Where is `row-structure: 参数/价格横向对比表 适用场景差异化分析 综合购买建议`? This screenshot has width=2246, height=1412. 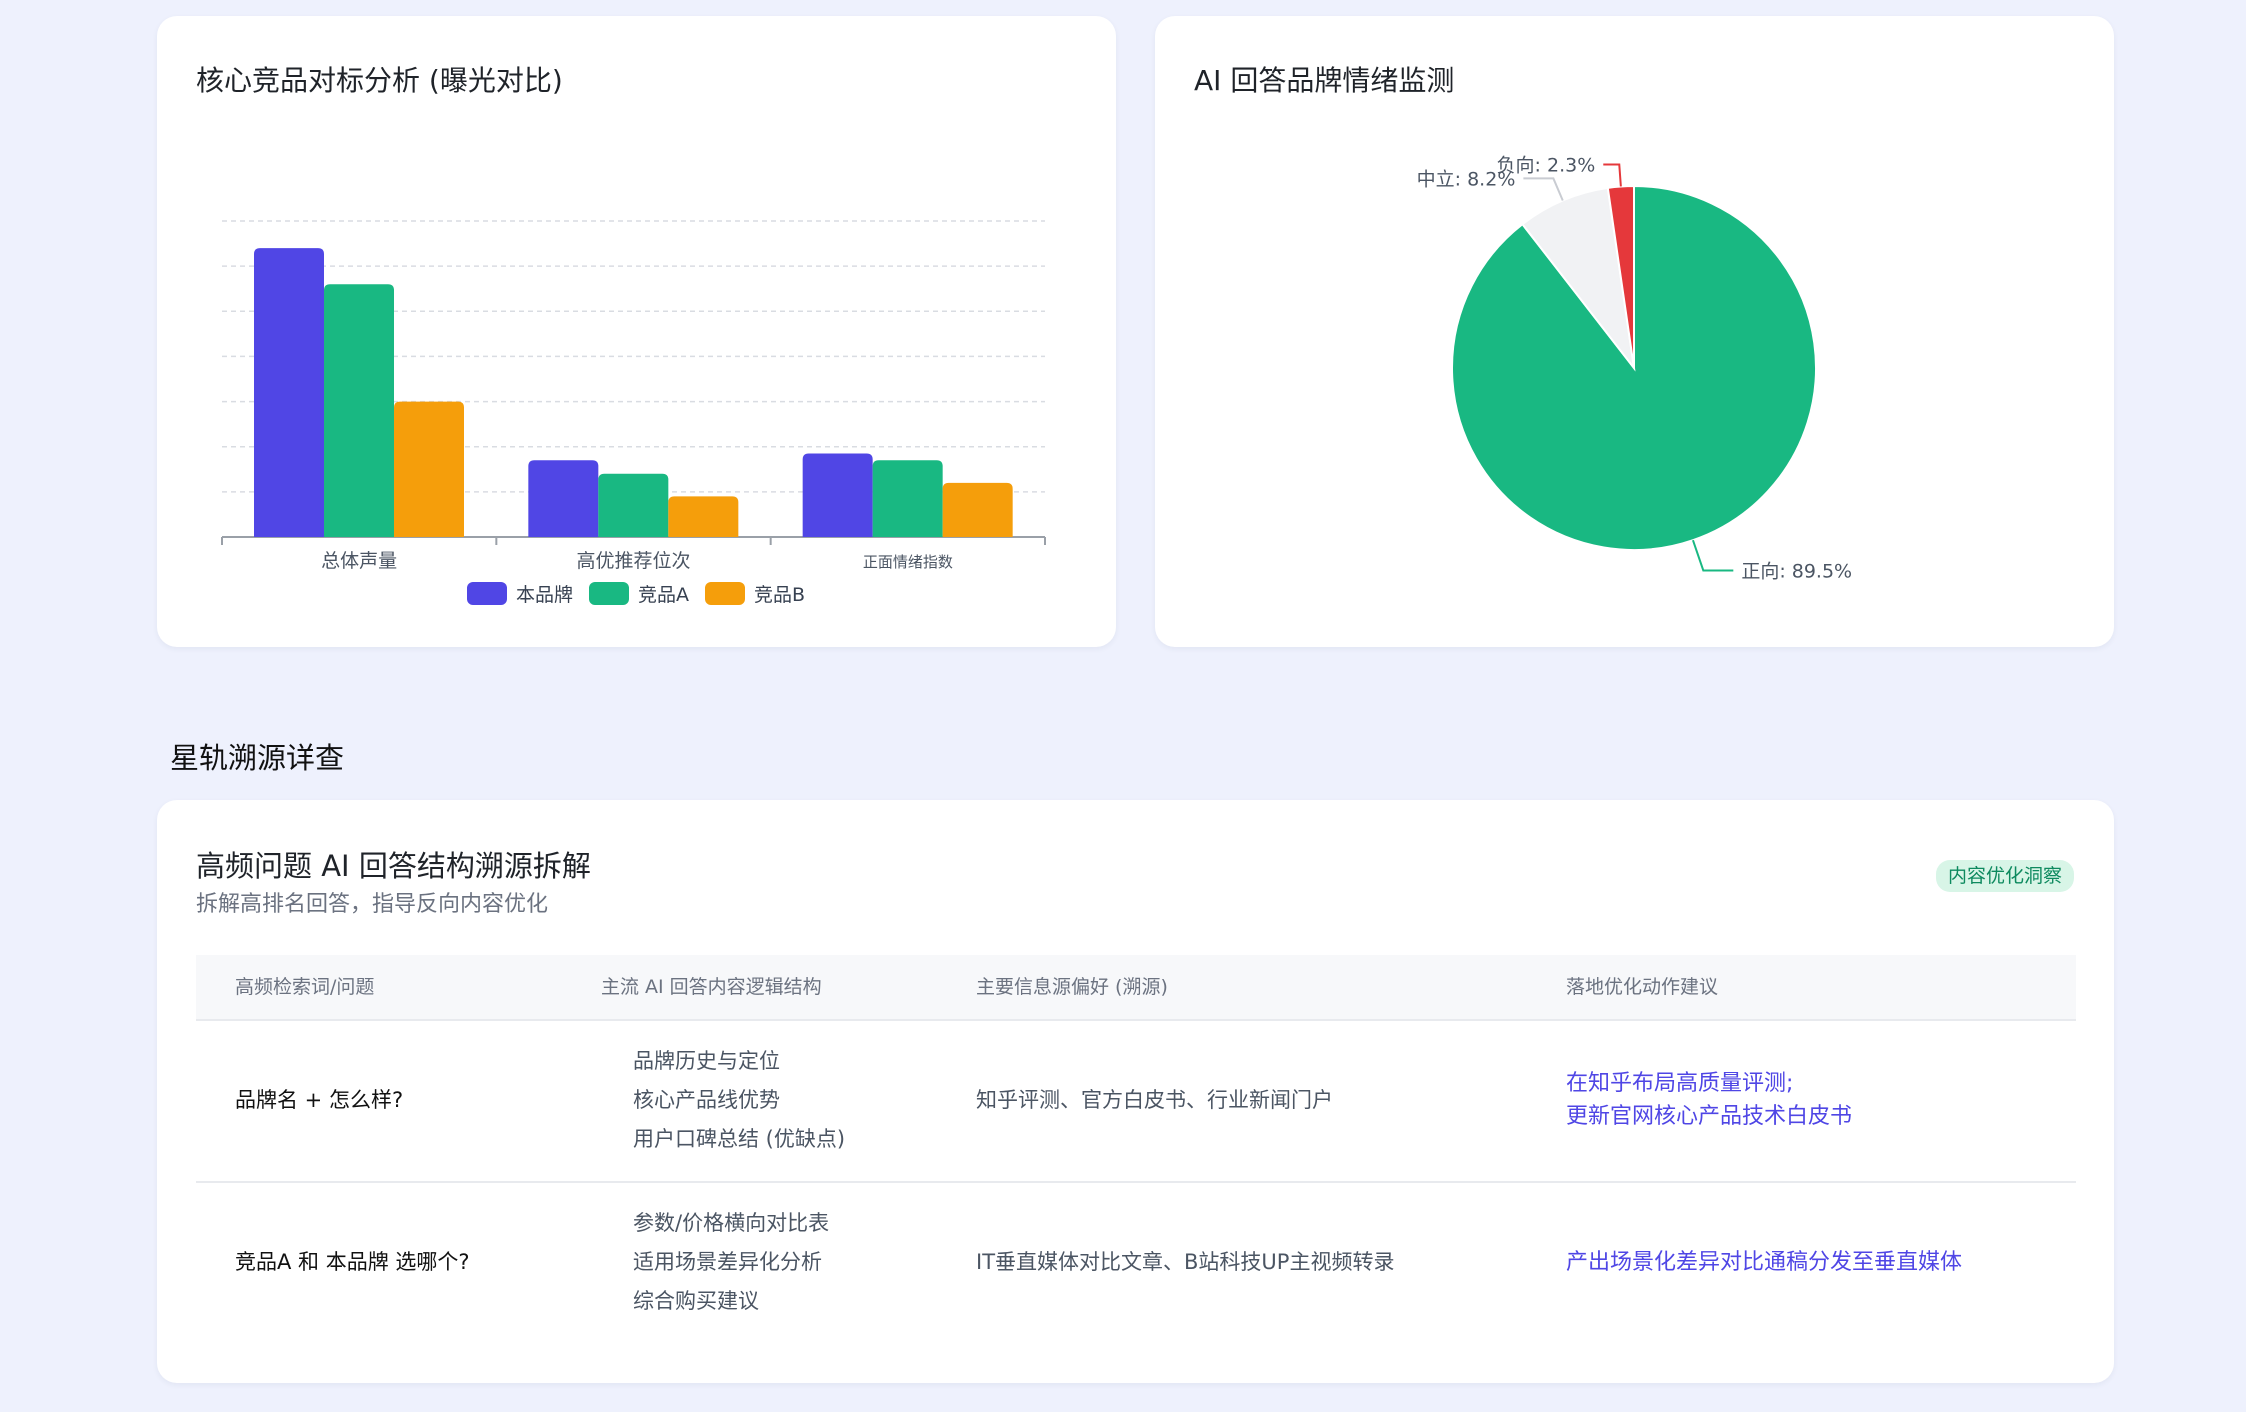 row-structure: 参数/价格横向对比表 适用场景差异化分析 综合购买建议 is located at coordinates (731, 1262).